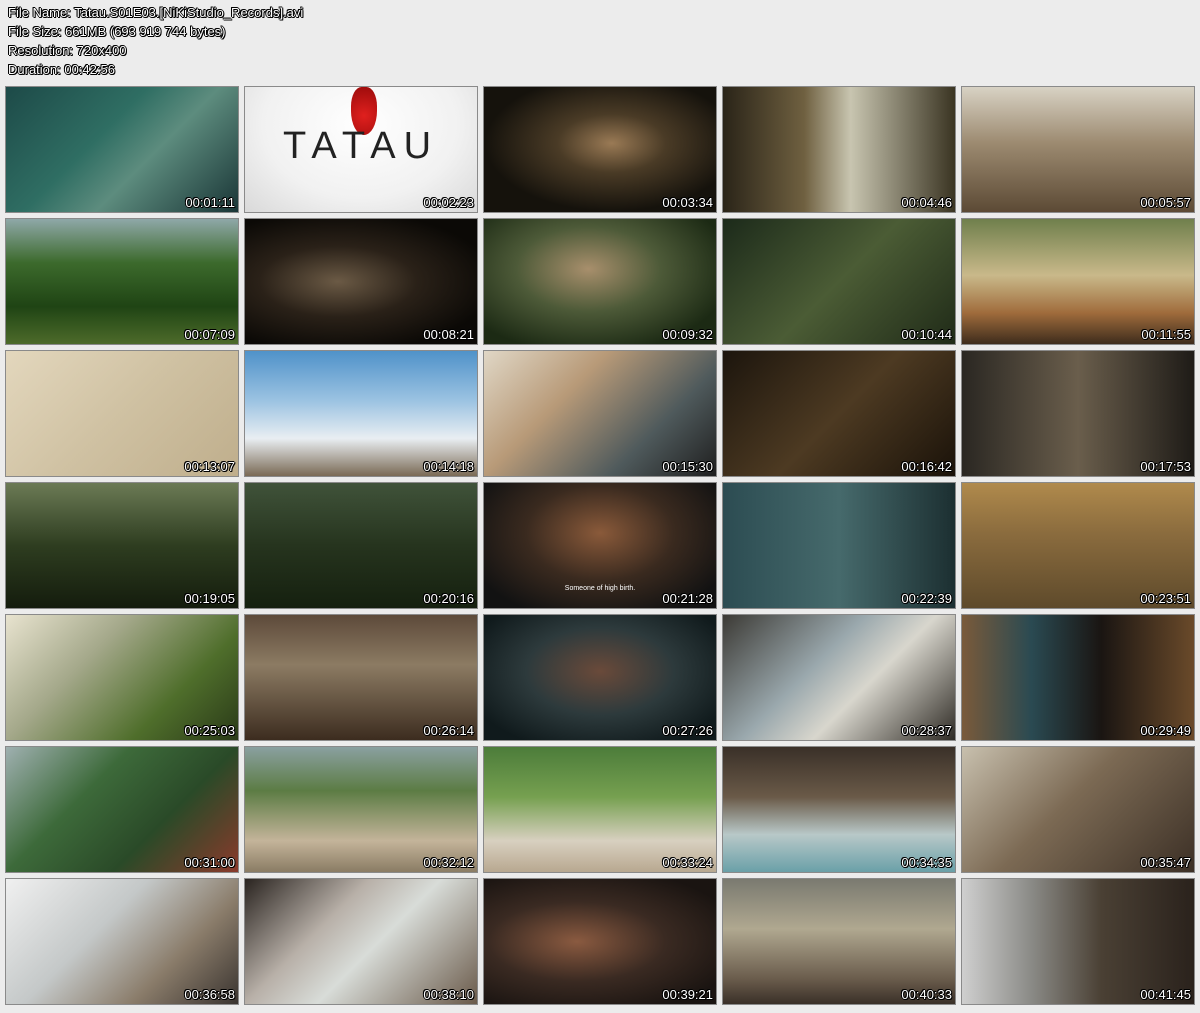  Describe the element at coordinates (448, 730) in the screenshot. I see `timestamp: 00:26:14` at that location.